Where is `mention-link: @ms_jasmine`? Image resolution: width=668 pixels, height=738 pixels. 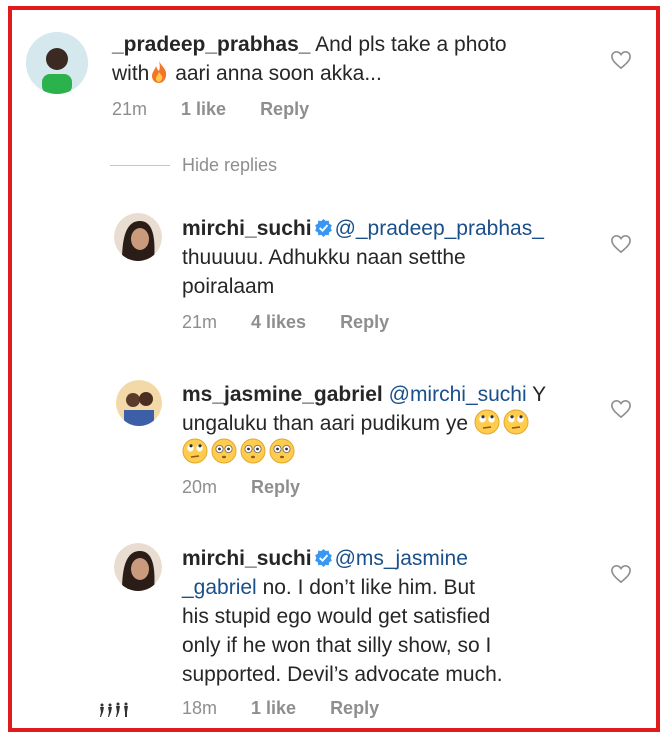 mention-link: @ms_jasmine is located at coordinates (401, 558).